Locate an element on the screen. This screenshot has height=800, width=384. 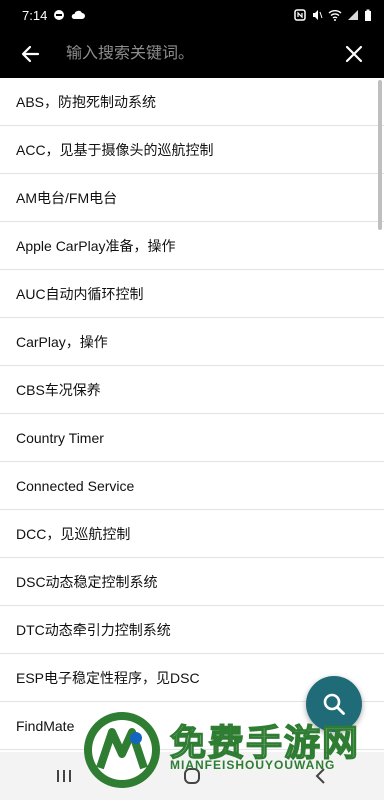
status-bar: 7:14 is located at coordinates (192, 15).